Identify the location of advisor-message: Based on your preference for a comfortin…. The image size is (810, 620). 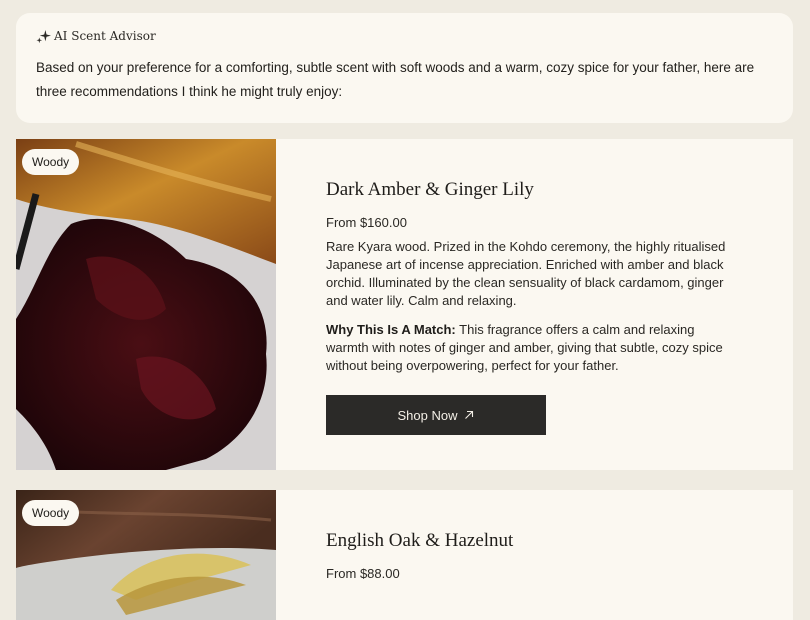
(395, 79).